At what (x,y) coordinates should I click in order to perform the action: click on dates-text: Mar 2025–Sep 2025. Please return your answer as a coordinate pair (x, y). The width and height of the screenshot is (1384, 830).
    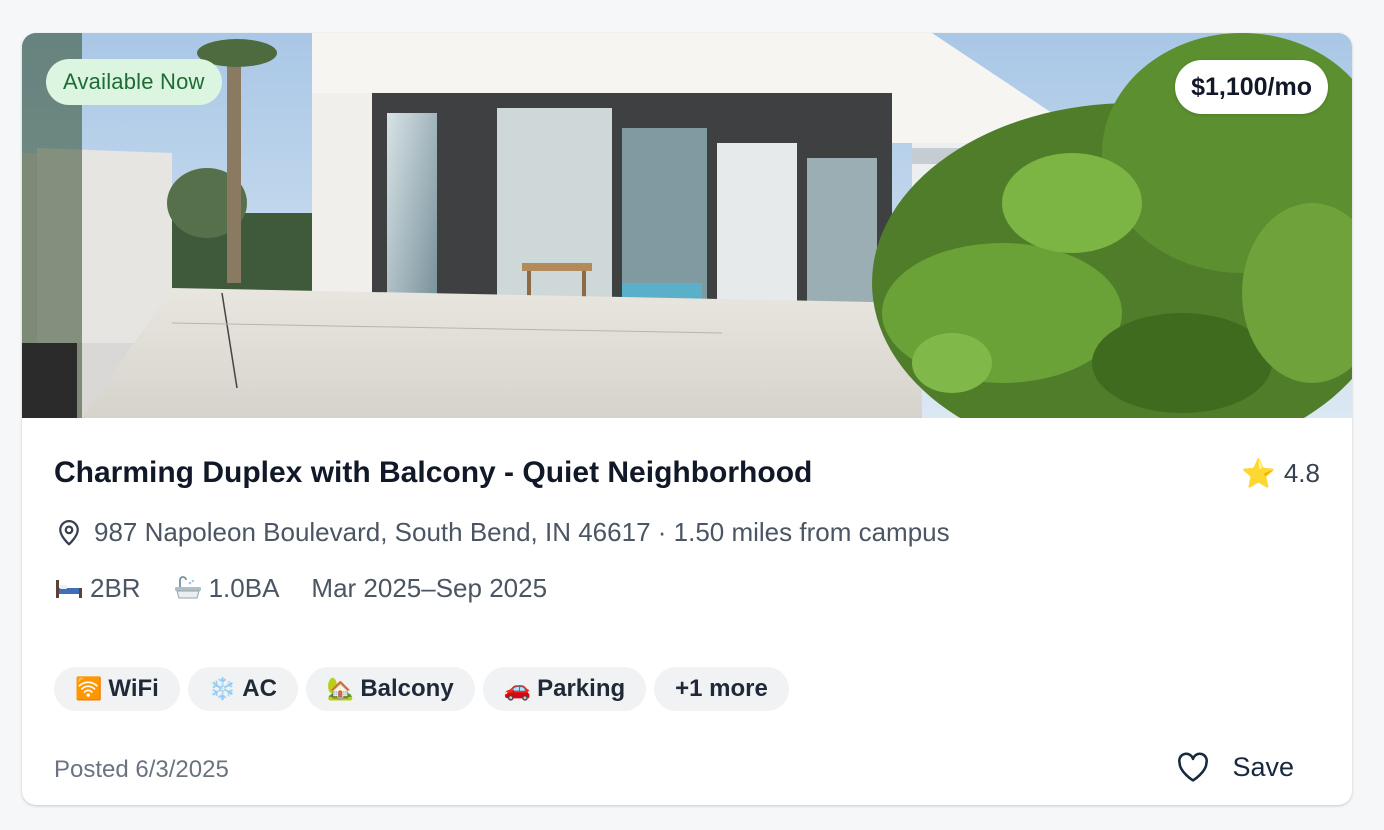
    Looking at the image, I should click on (429, 588).